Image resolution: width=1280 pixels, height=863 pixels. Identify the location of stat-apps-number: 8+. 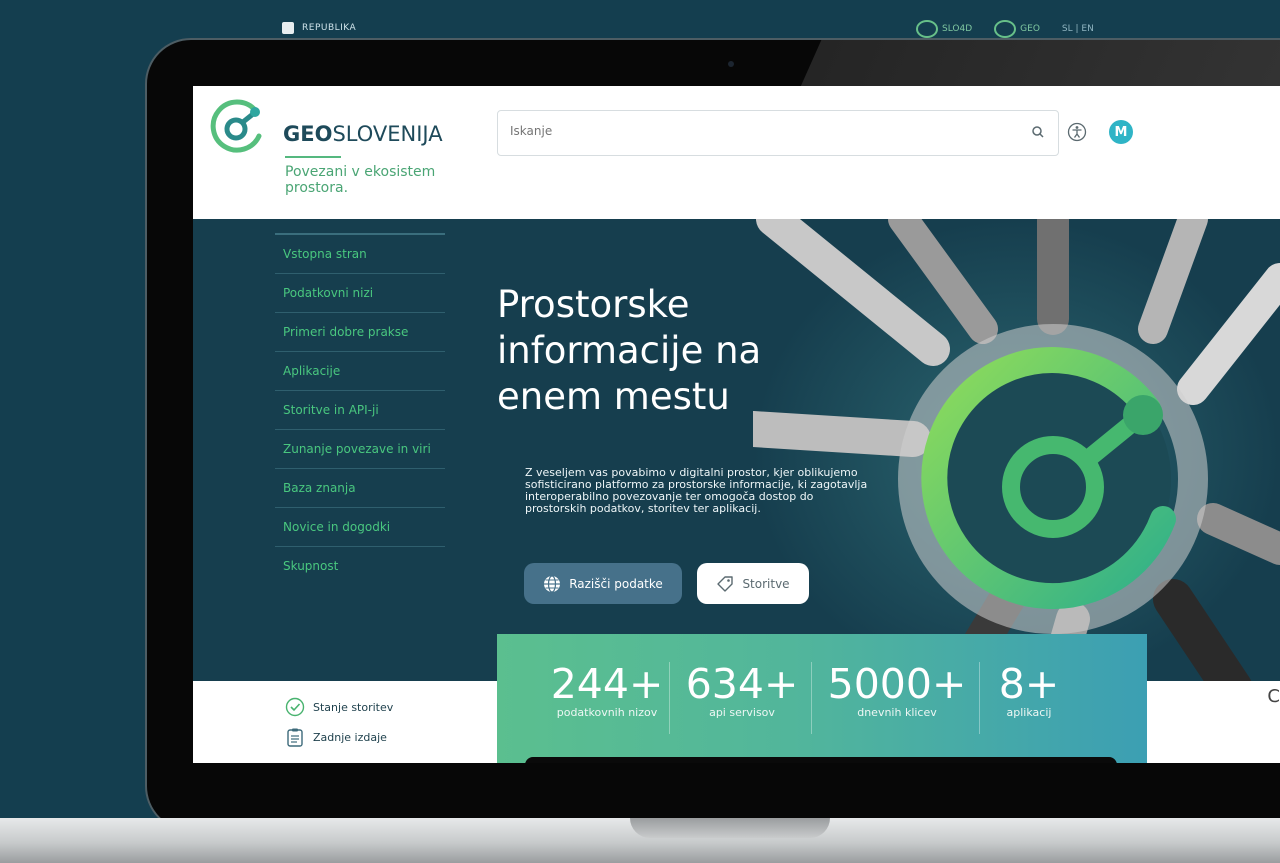
(1029, 684).